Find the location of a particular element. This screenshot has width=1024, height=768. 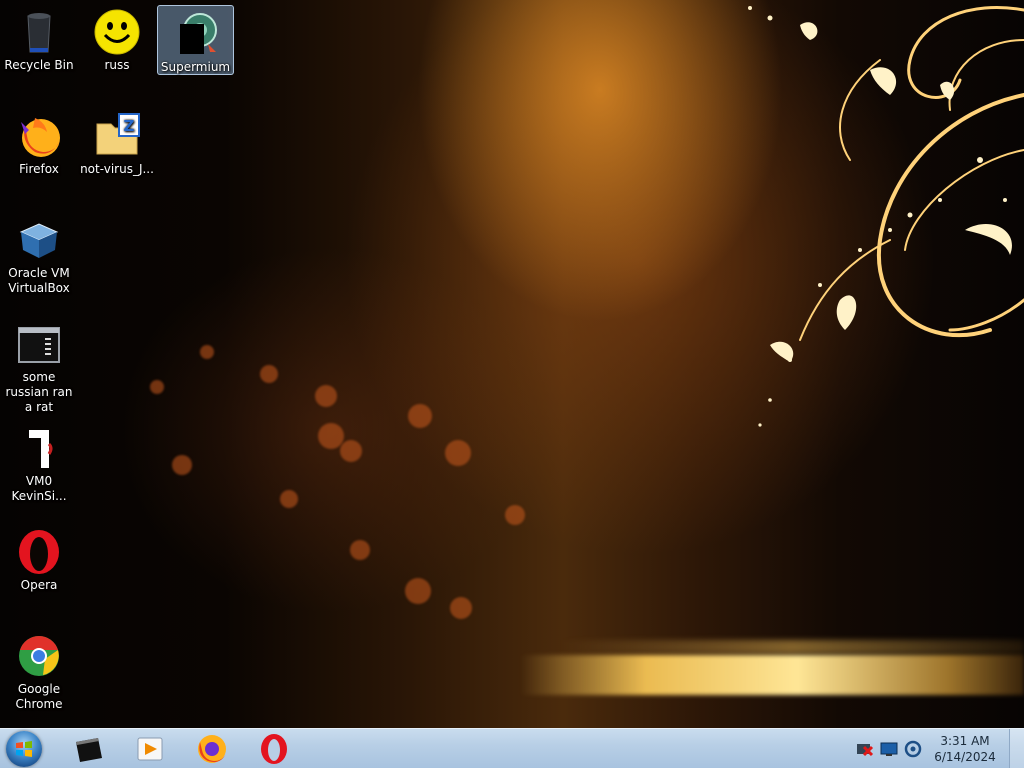

desktop-icon-recycle-bin: Recycle Bin is located at coordinates (39, 38).